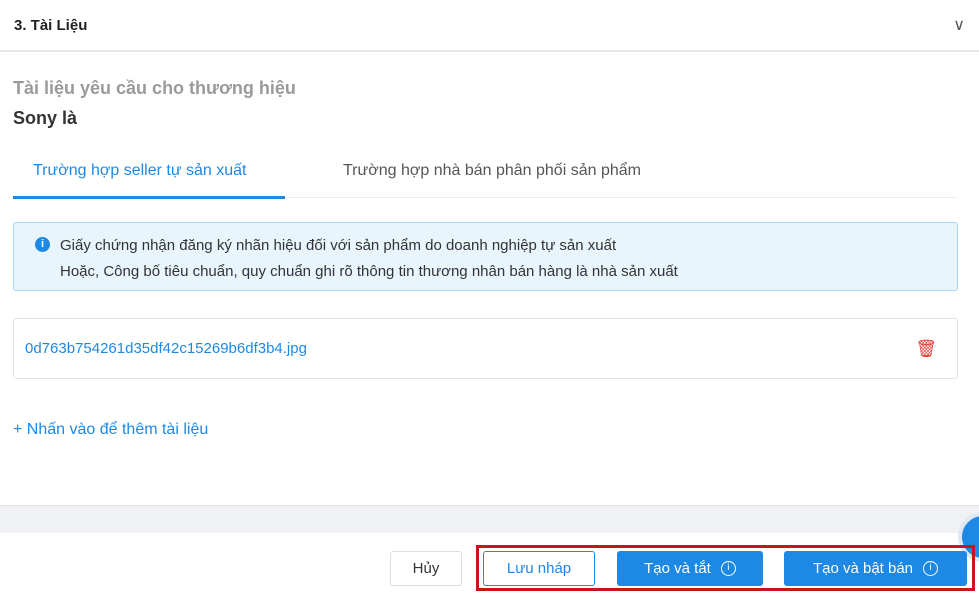  Describe the element at coordinates (725, 568) in the screenshot. I see `highlight-box` at that location.